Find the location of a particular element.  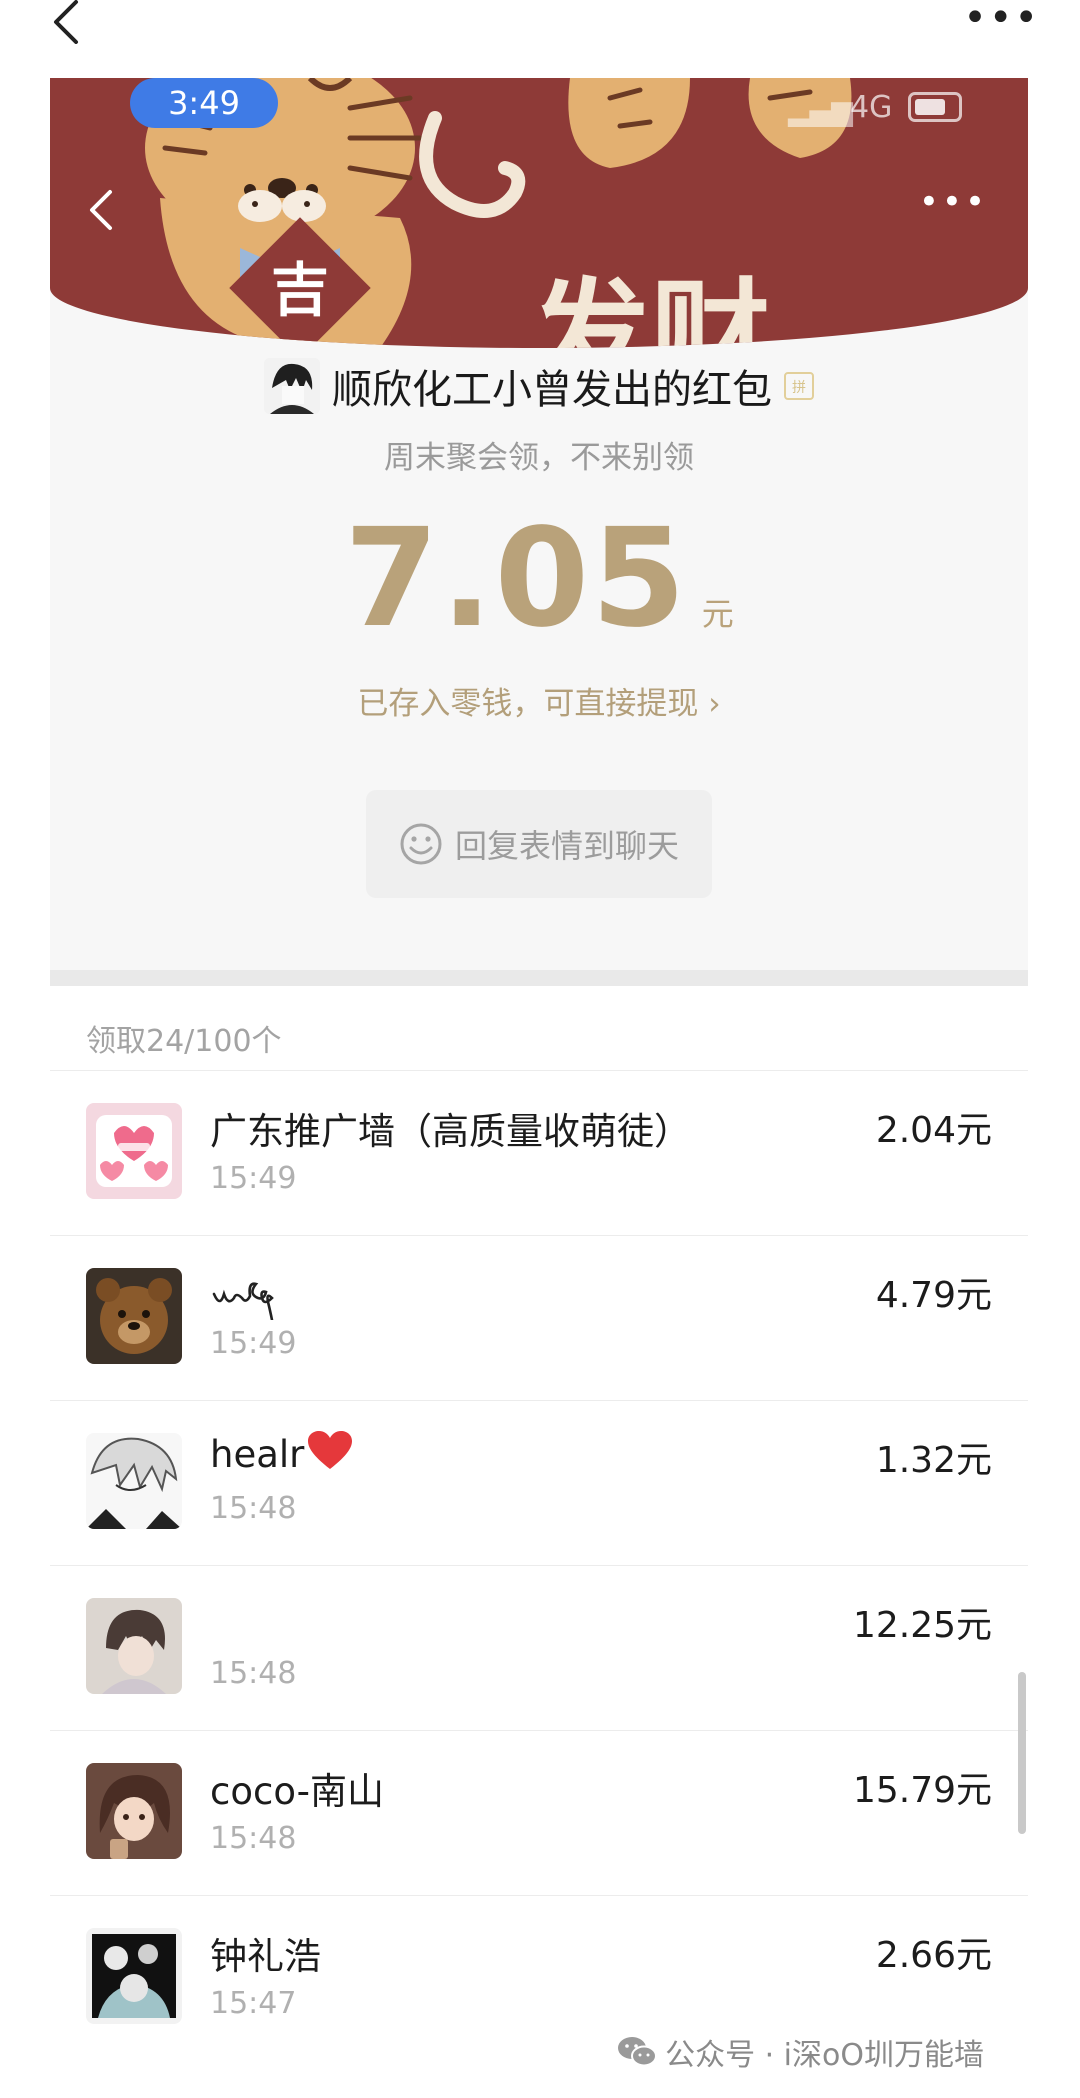

received-amount: 7.05 元 is located at coordinates (539, 579).